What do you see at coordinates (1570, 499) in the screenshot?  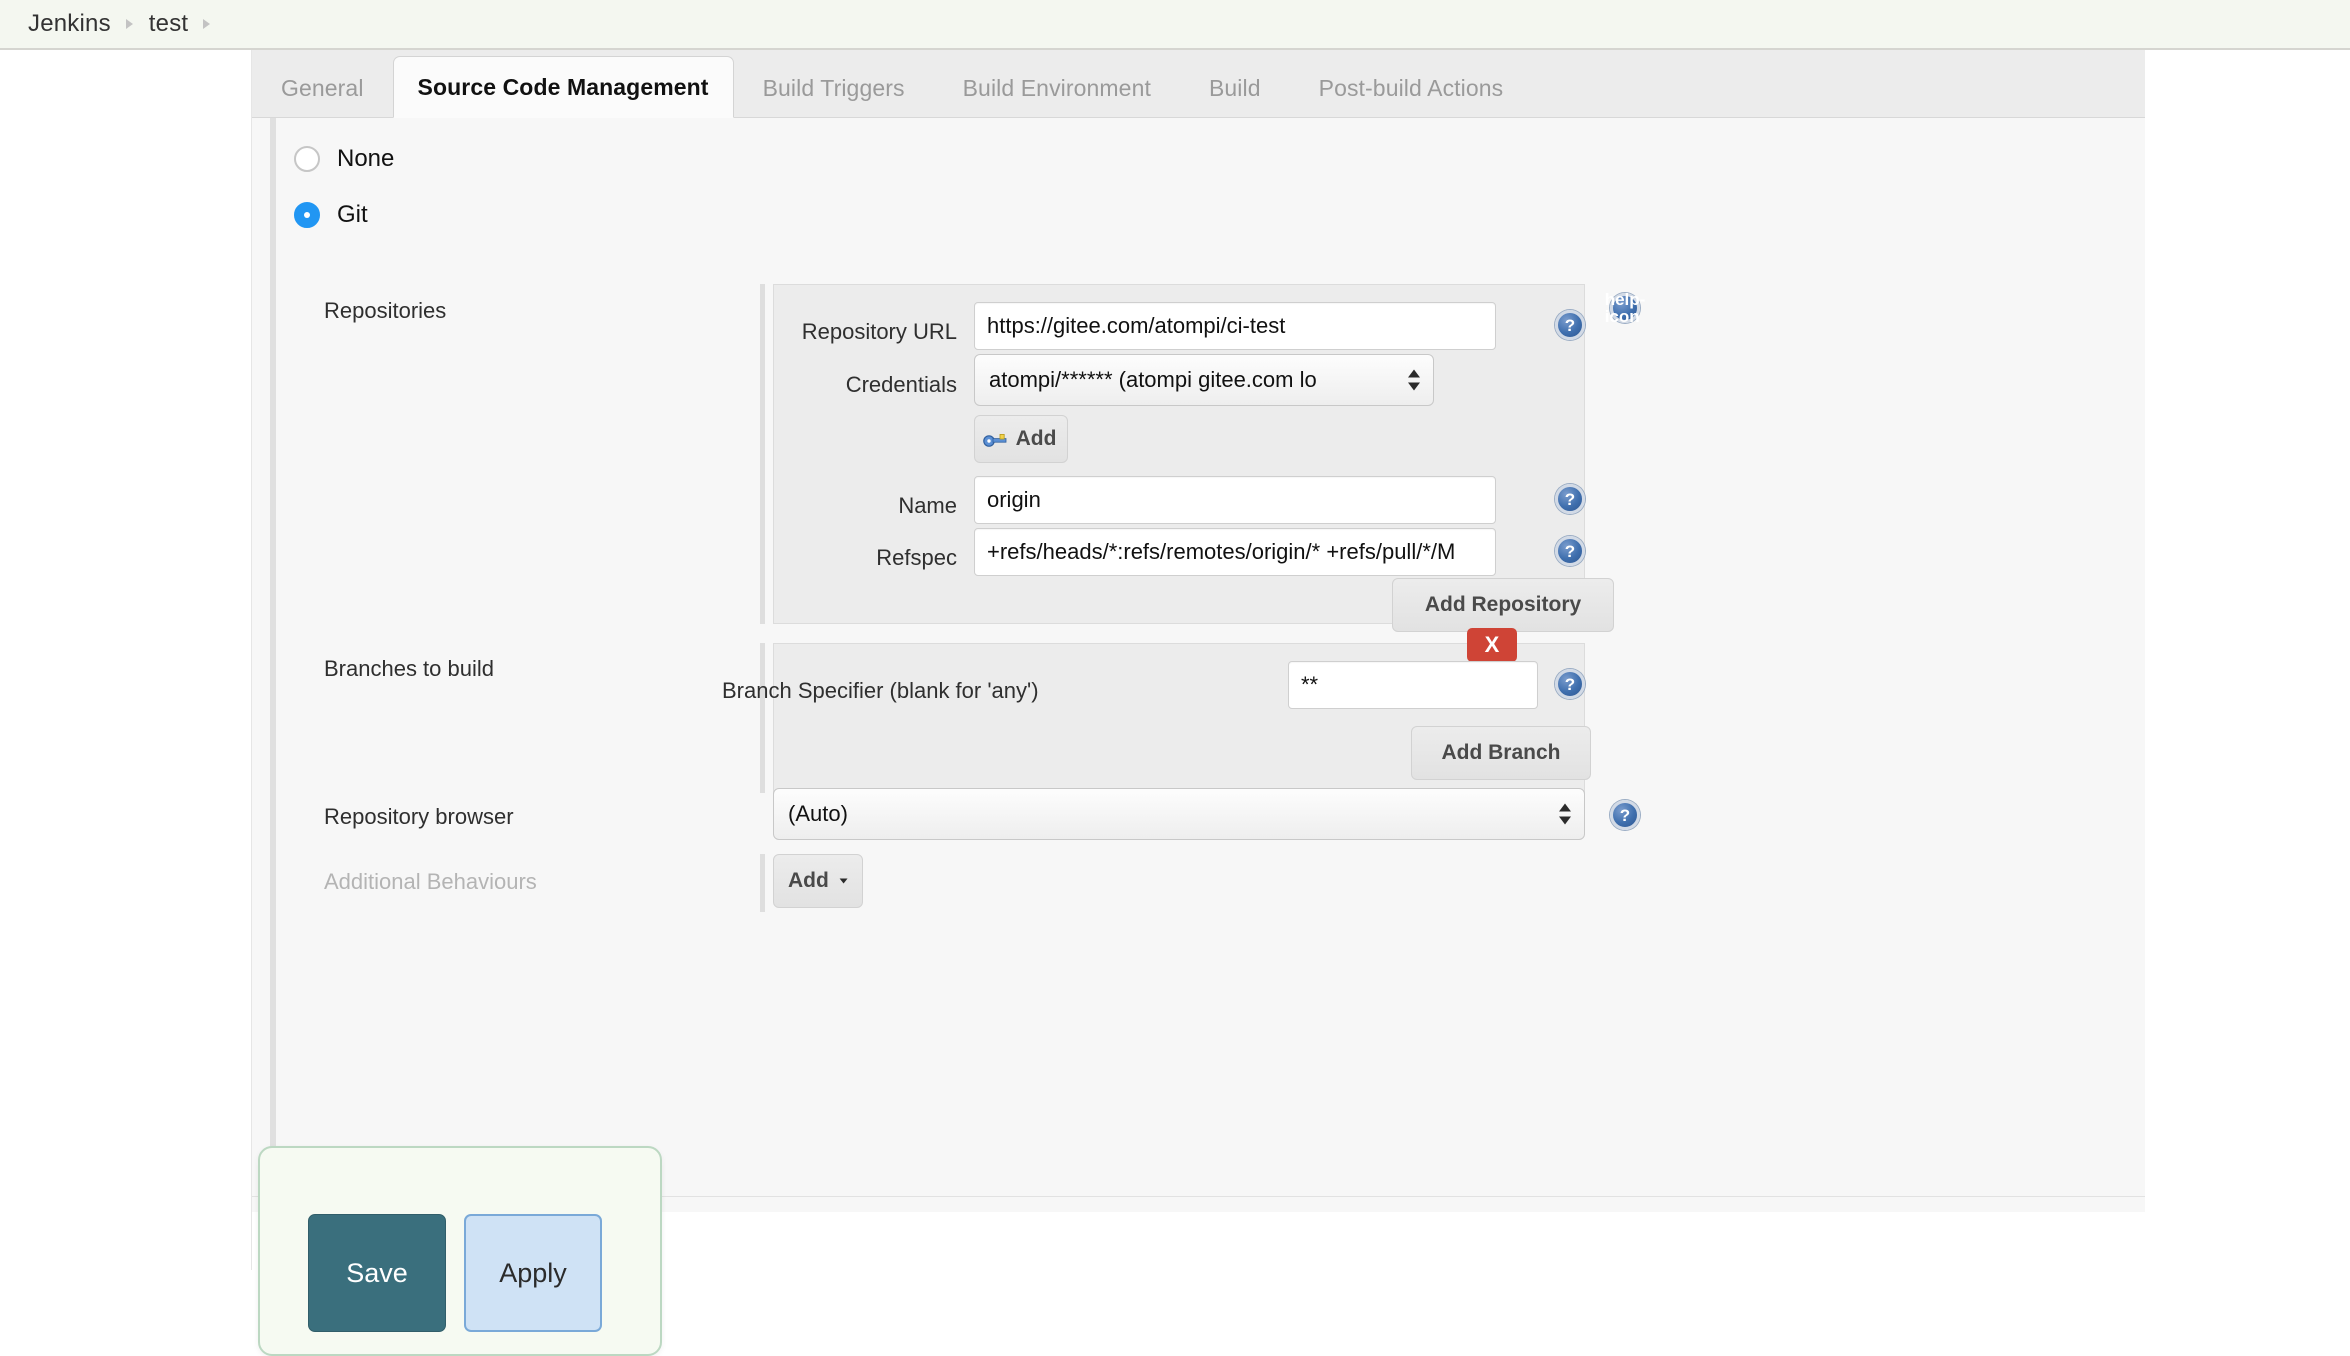 I see `help-icon-repository-name: ?` at bounding box center [1570, 499].